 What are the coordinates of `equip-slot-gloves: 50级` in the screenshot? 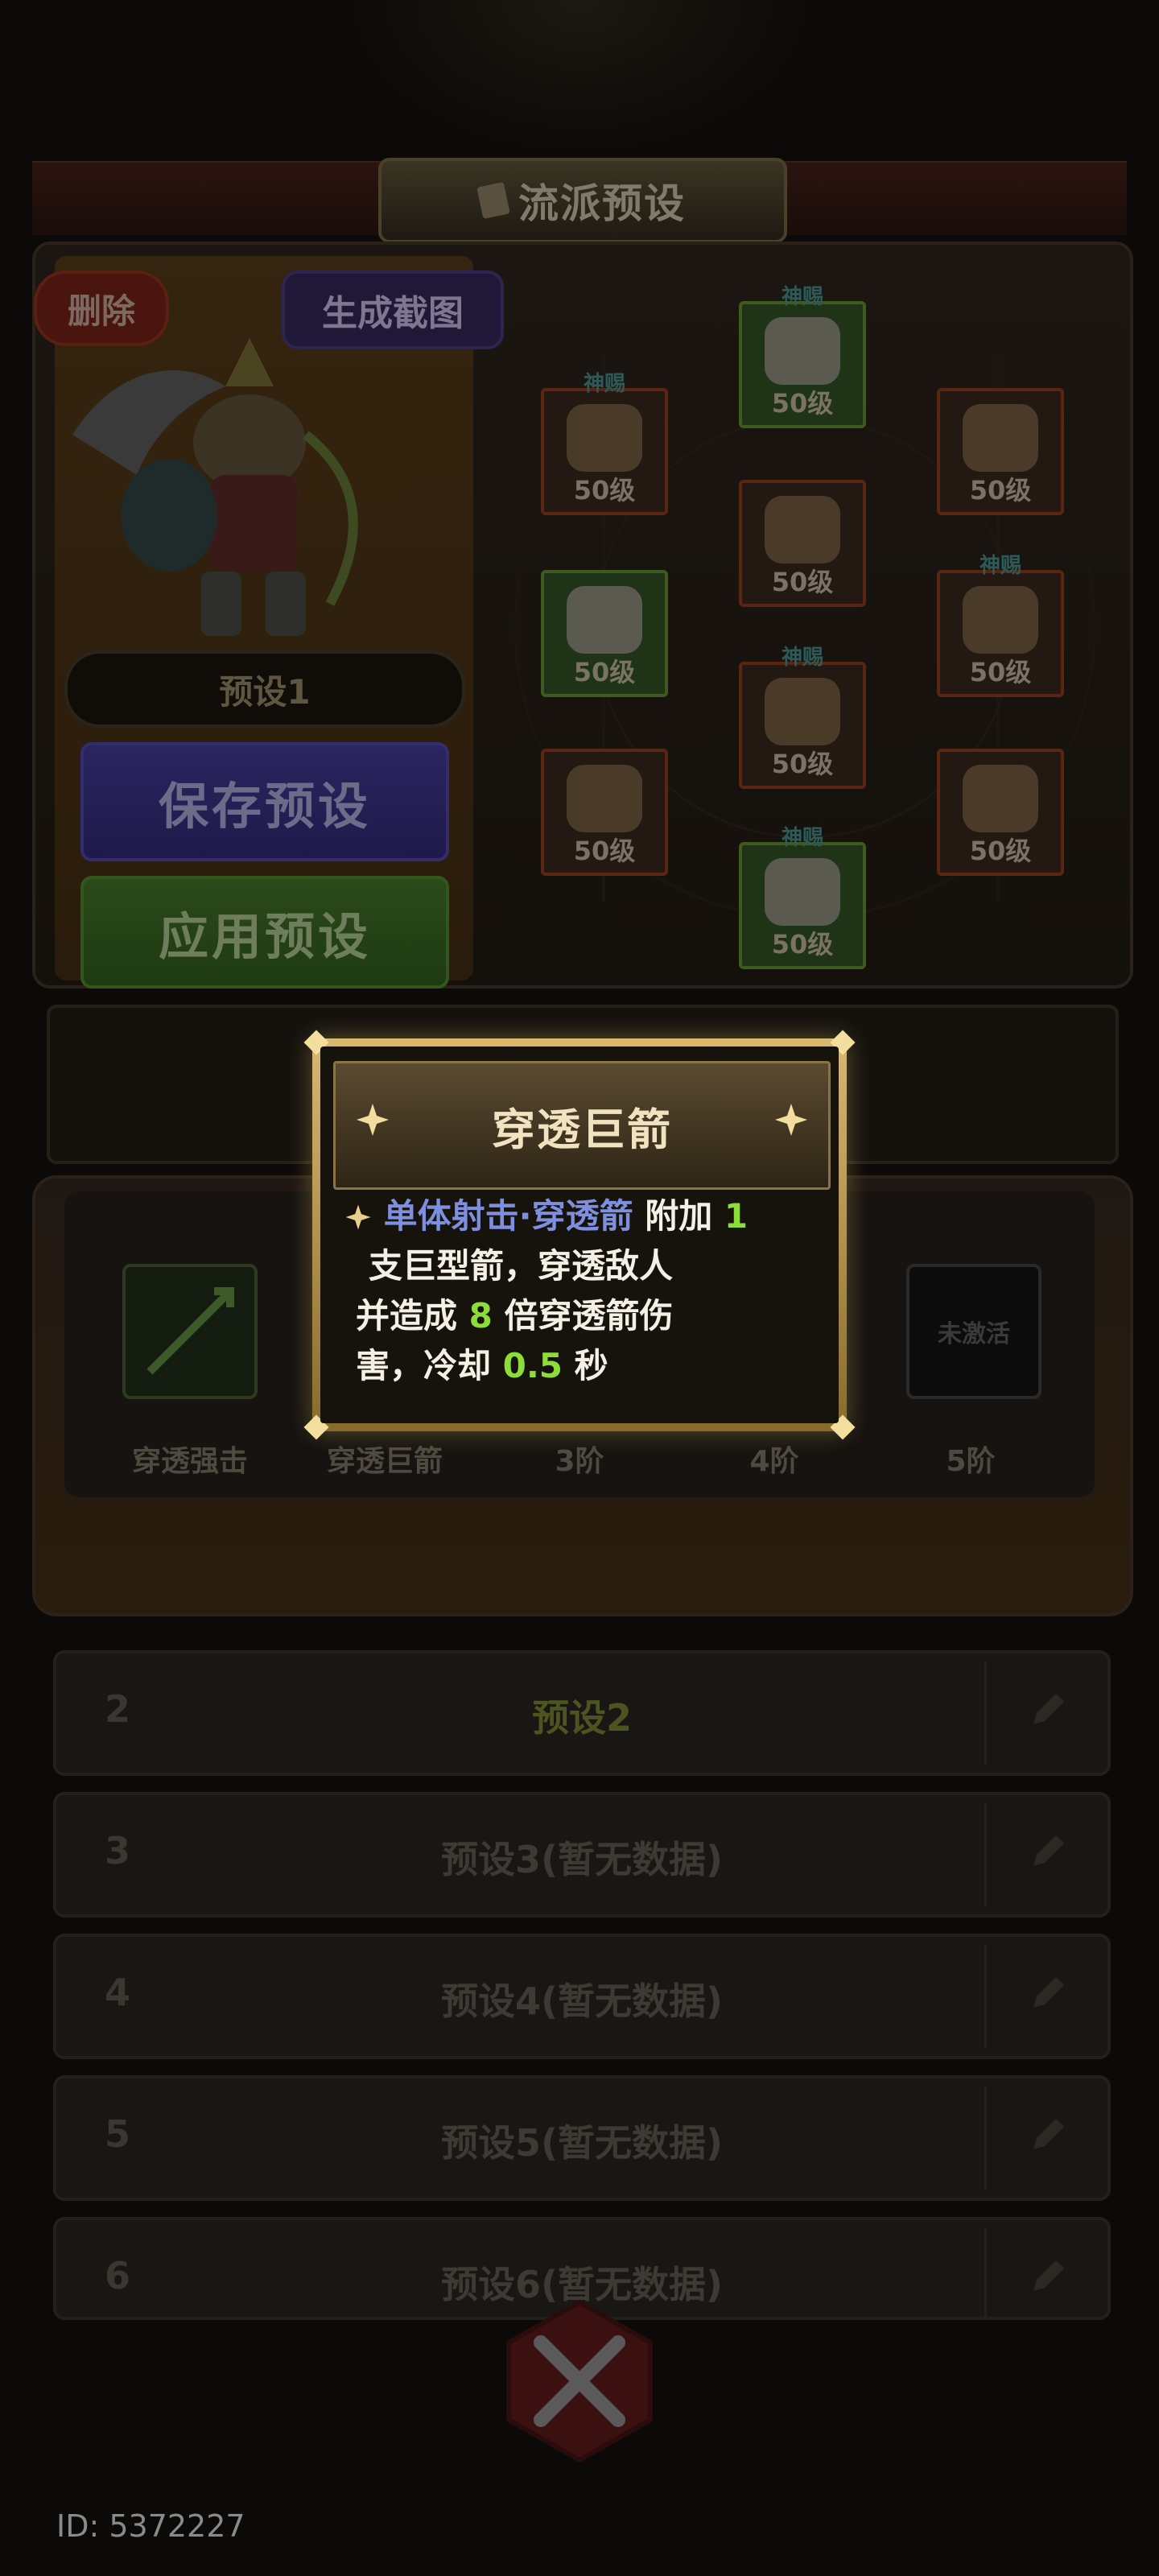 It's located at (604, 633).